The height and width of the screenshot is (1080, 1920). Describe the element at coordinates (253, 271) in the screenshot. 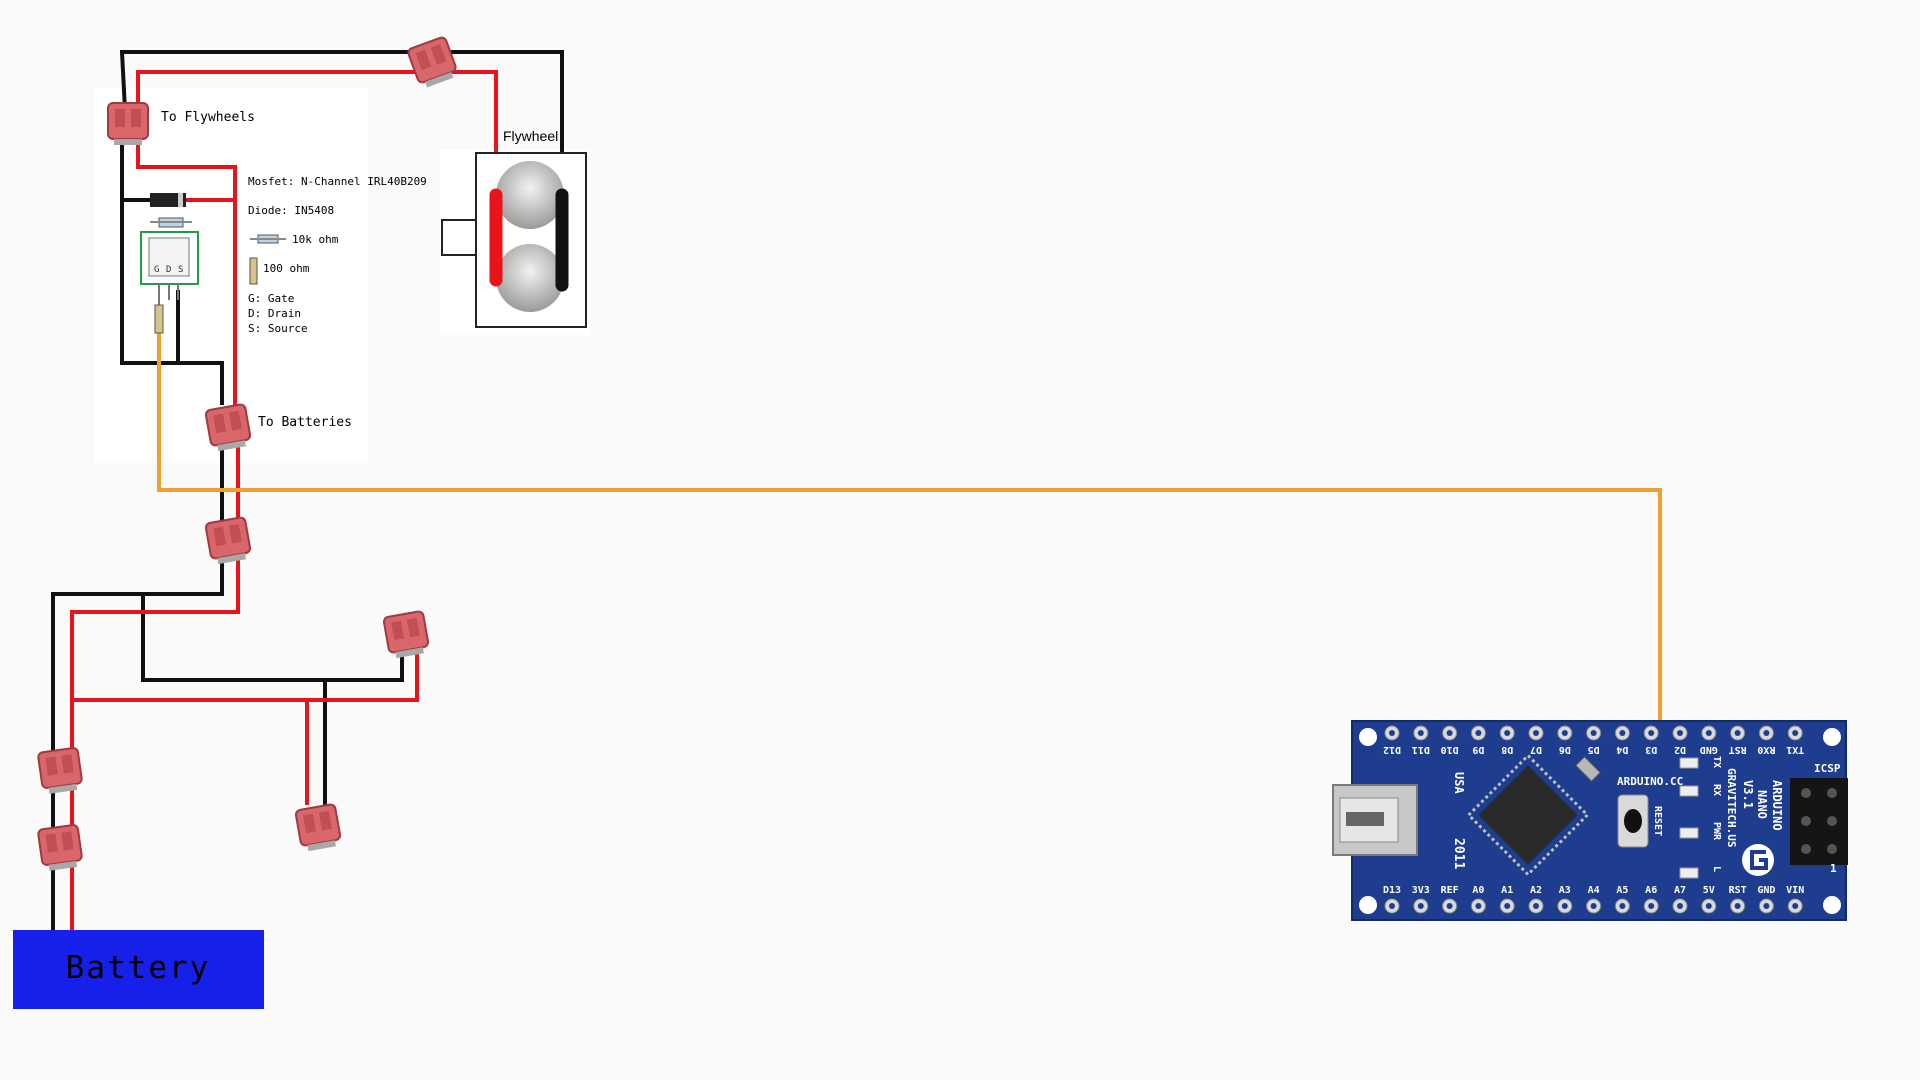

I see `legend-100-resistor-icon` at that location.